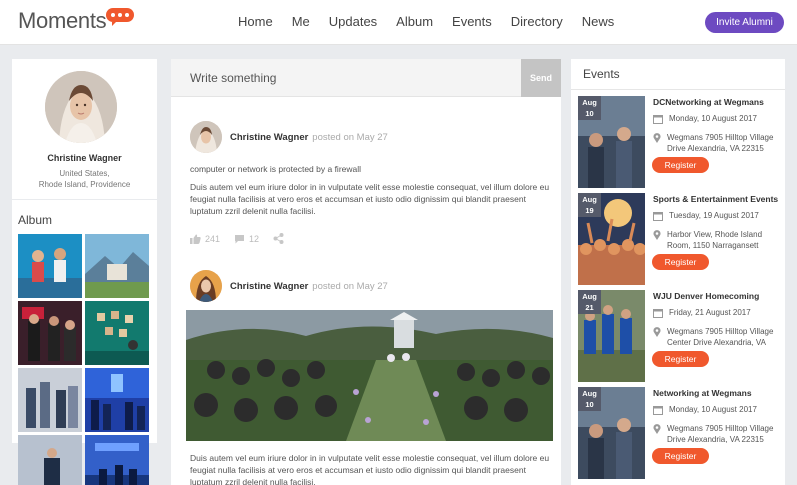  Describe the element at coordinates (717, 199) in the screenshot. I see `event-title: Sports & Entertainment Events` at that location.